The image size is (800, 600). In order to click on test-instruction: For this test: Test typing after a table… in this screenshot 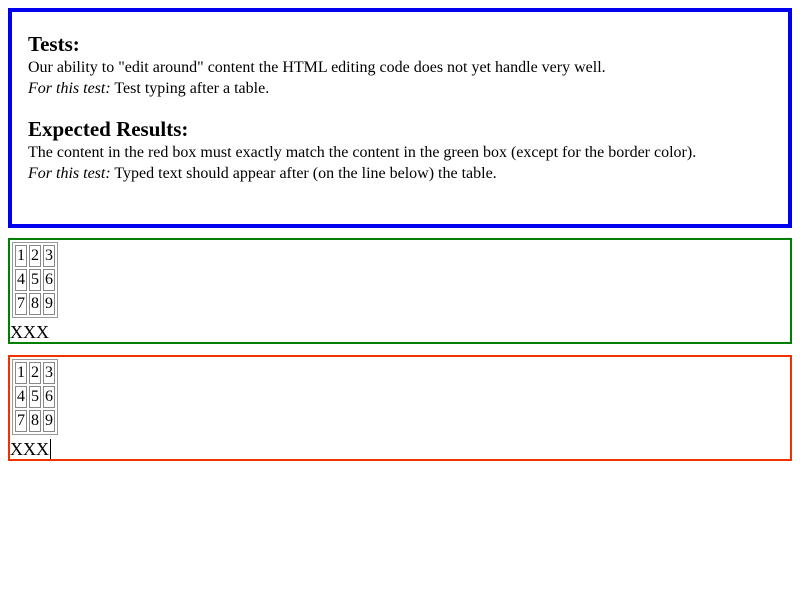, I will do `click(402, 88)`.